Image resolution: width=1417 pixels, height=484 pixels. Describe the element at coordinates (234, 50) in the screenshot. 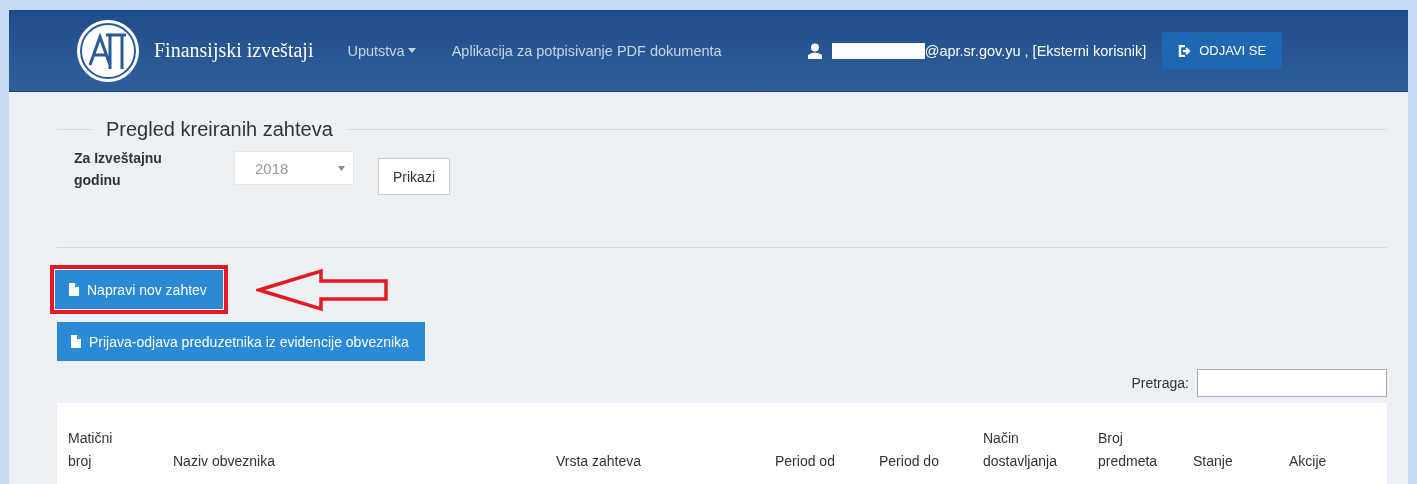

I see `app-title: Finansijski izveštaji` at that location.